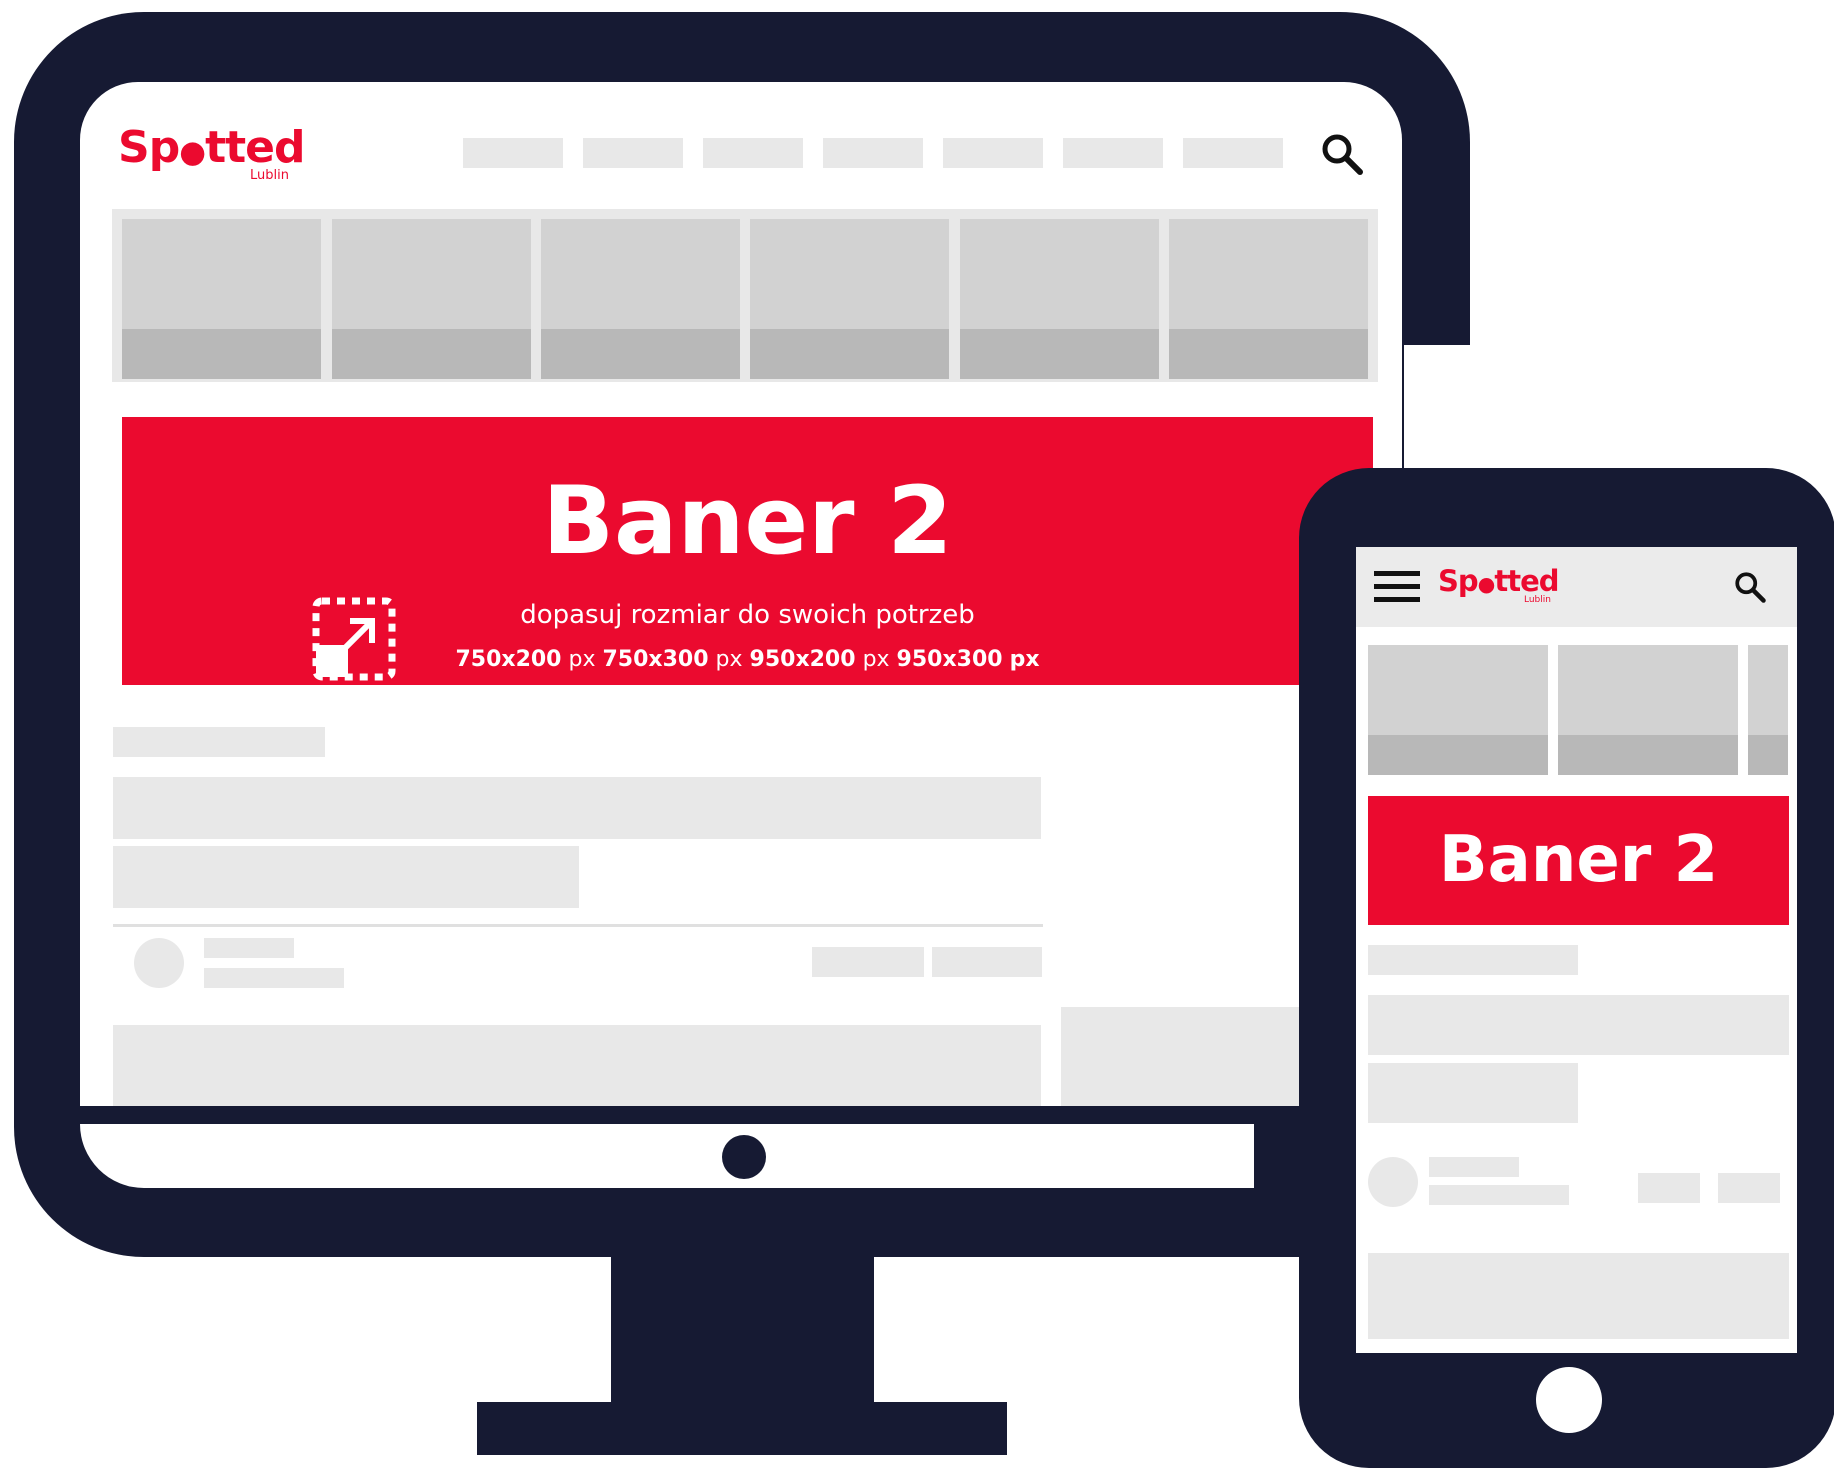 This screenshot has height=1468, width=1834. What do you see at coordinates (655, 659) in the screenshot?
I see `banner-size-value: 750x300` at bounding box center [655, 659].